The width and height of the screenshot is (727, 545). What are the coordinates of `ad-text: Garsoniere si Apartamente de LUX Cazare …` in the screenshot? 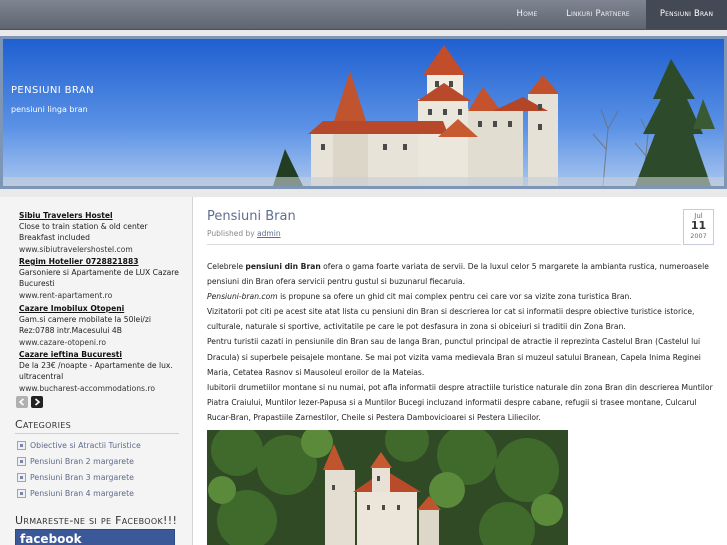 It's located at (99, 278).